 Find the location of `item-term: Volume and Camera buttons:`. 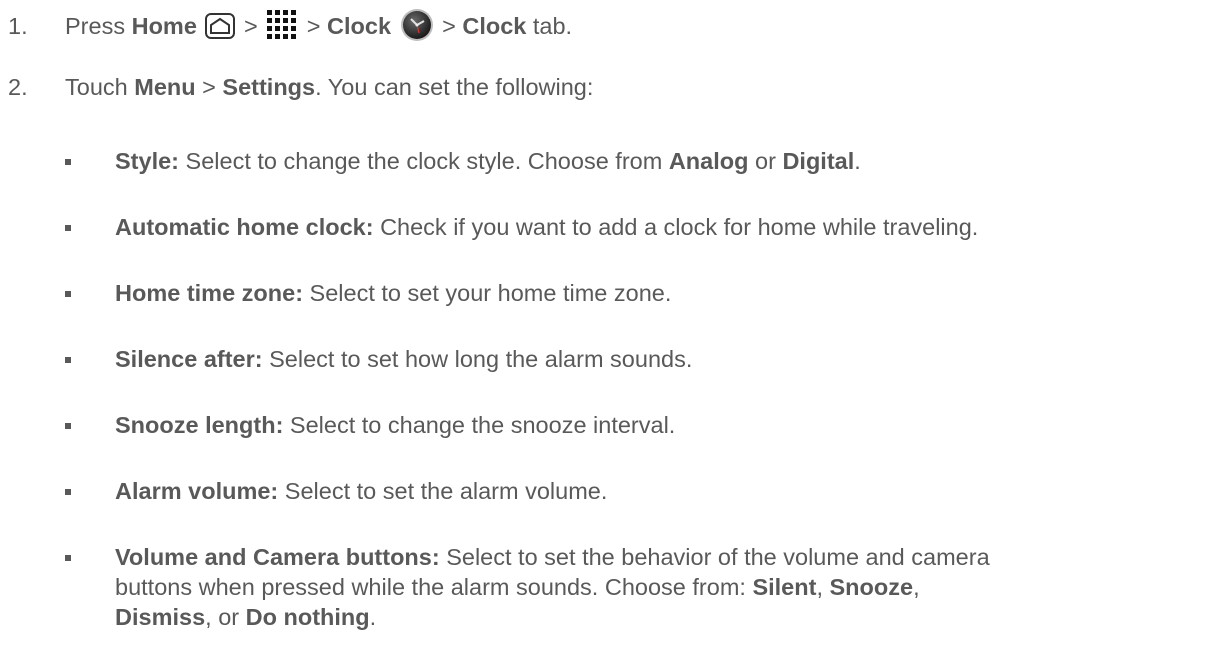

item-term: Volume and Camera buttons: is located at coordinates (277, 557).